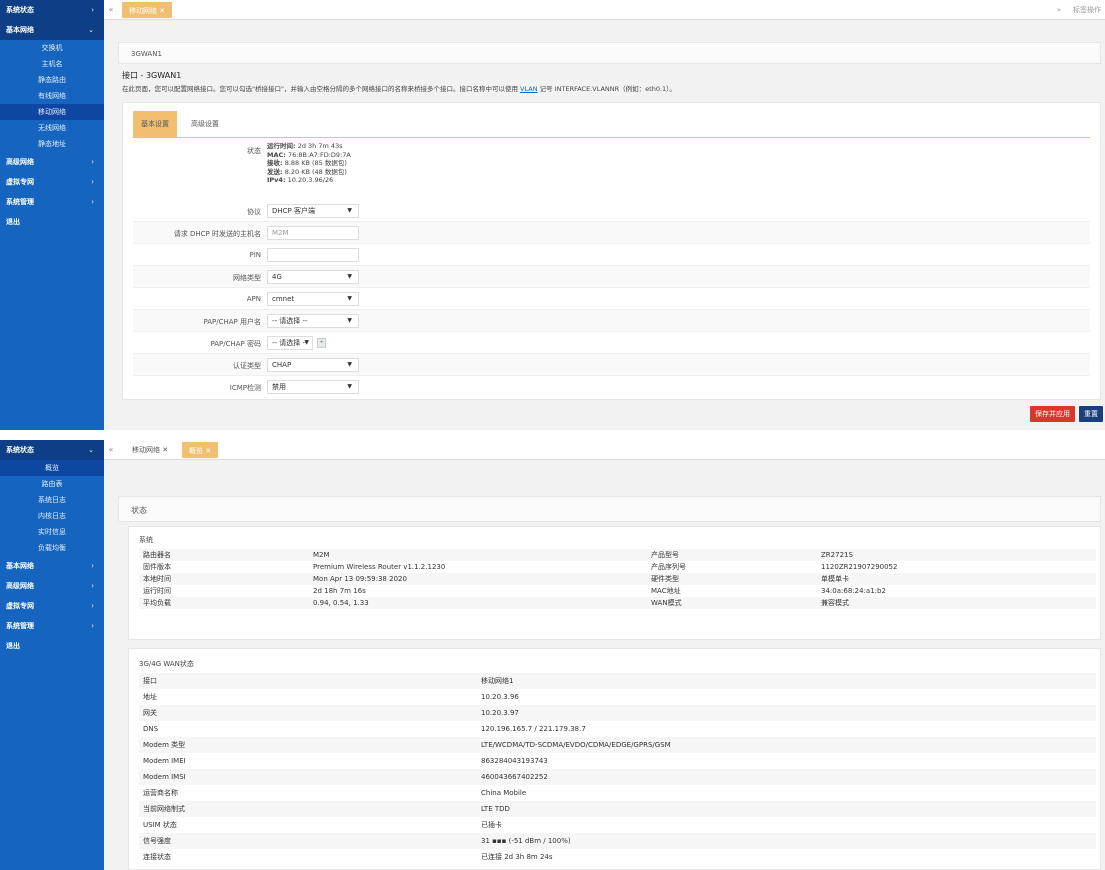  Describe the element at coordinates (282, 365) in the screenshot. I see `auth-type-value: CHAP` at that location.